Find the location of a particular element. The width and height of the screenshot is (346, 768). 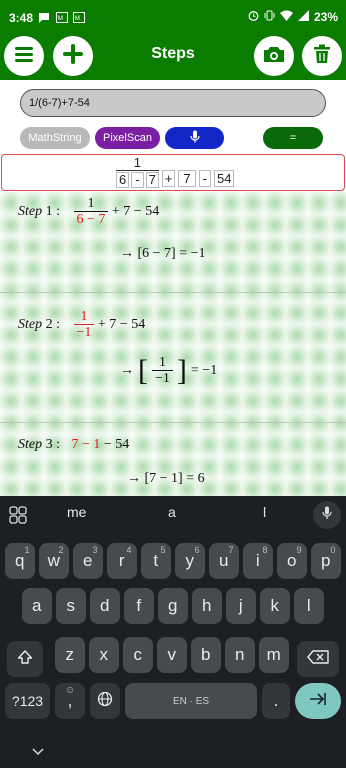

pixelscan-label: PixelScan is located at coordinates (127, 138).